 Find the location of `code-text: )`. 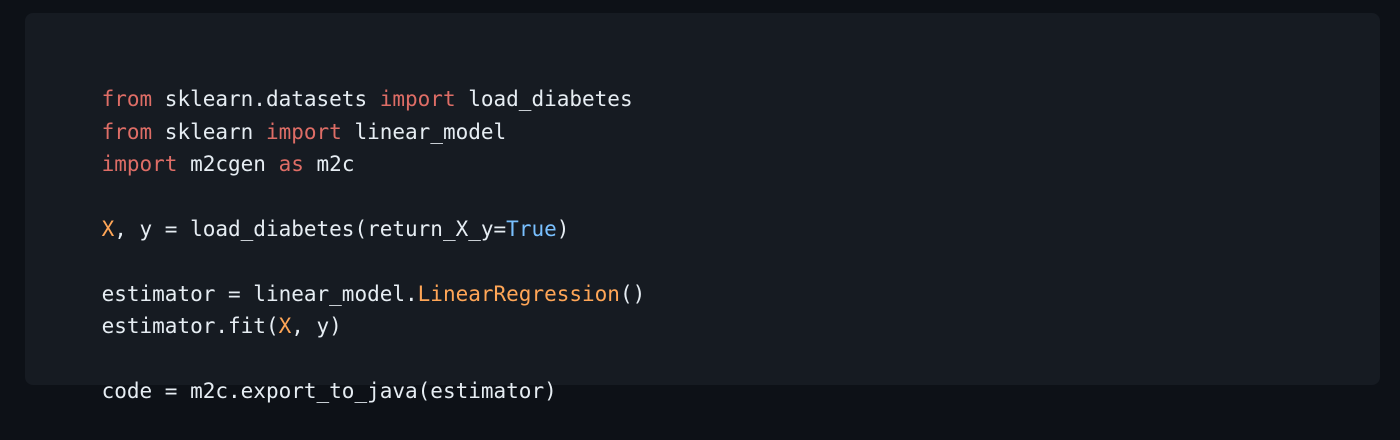

code-text: ) is located at coordinates (563, 228).